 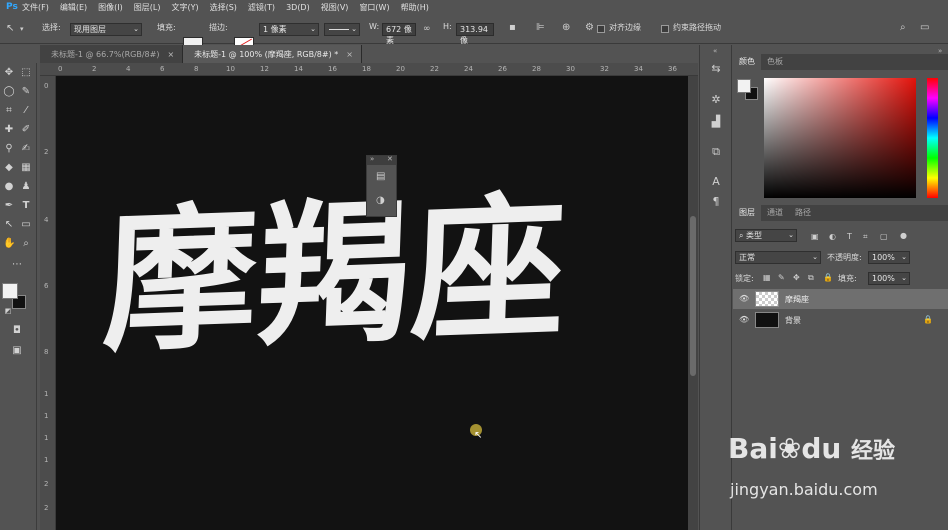 I want to click on layer-name: 摩羯座, so click(x=797, y=299).